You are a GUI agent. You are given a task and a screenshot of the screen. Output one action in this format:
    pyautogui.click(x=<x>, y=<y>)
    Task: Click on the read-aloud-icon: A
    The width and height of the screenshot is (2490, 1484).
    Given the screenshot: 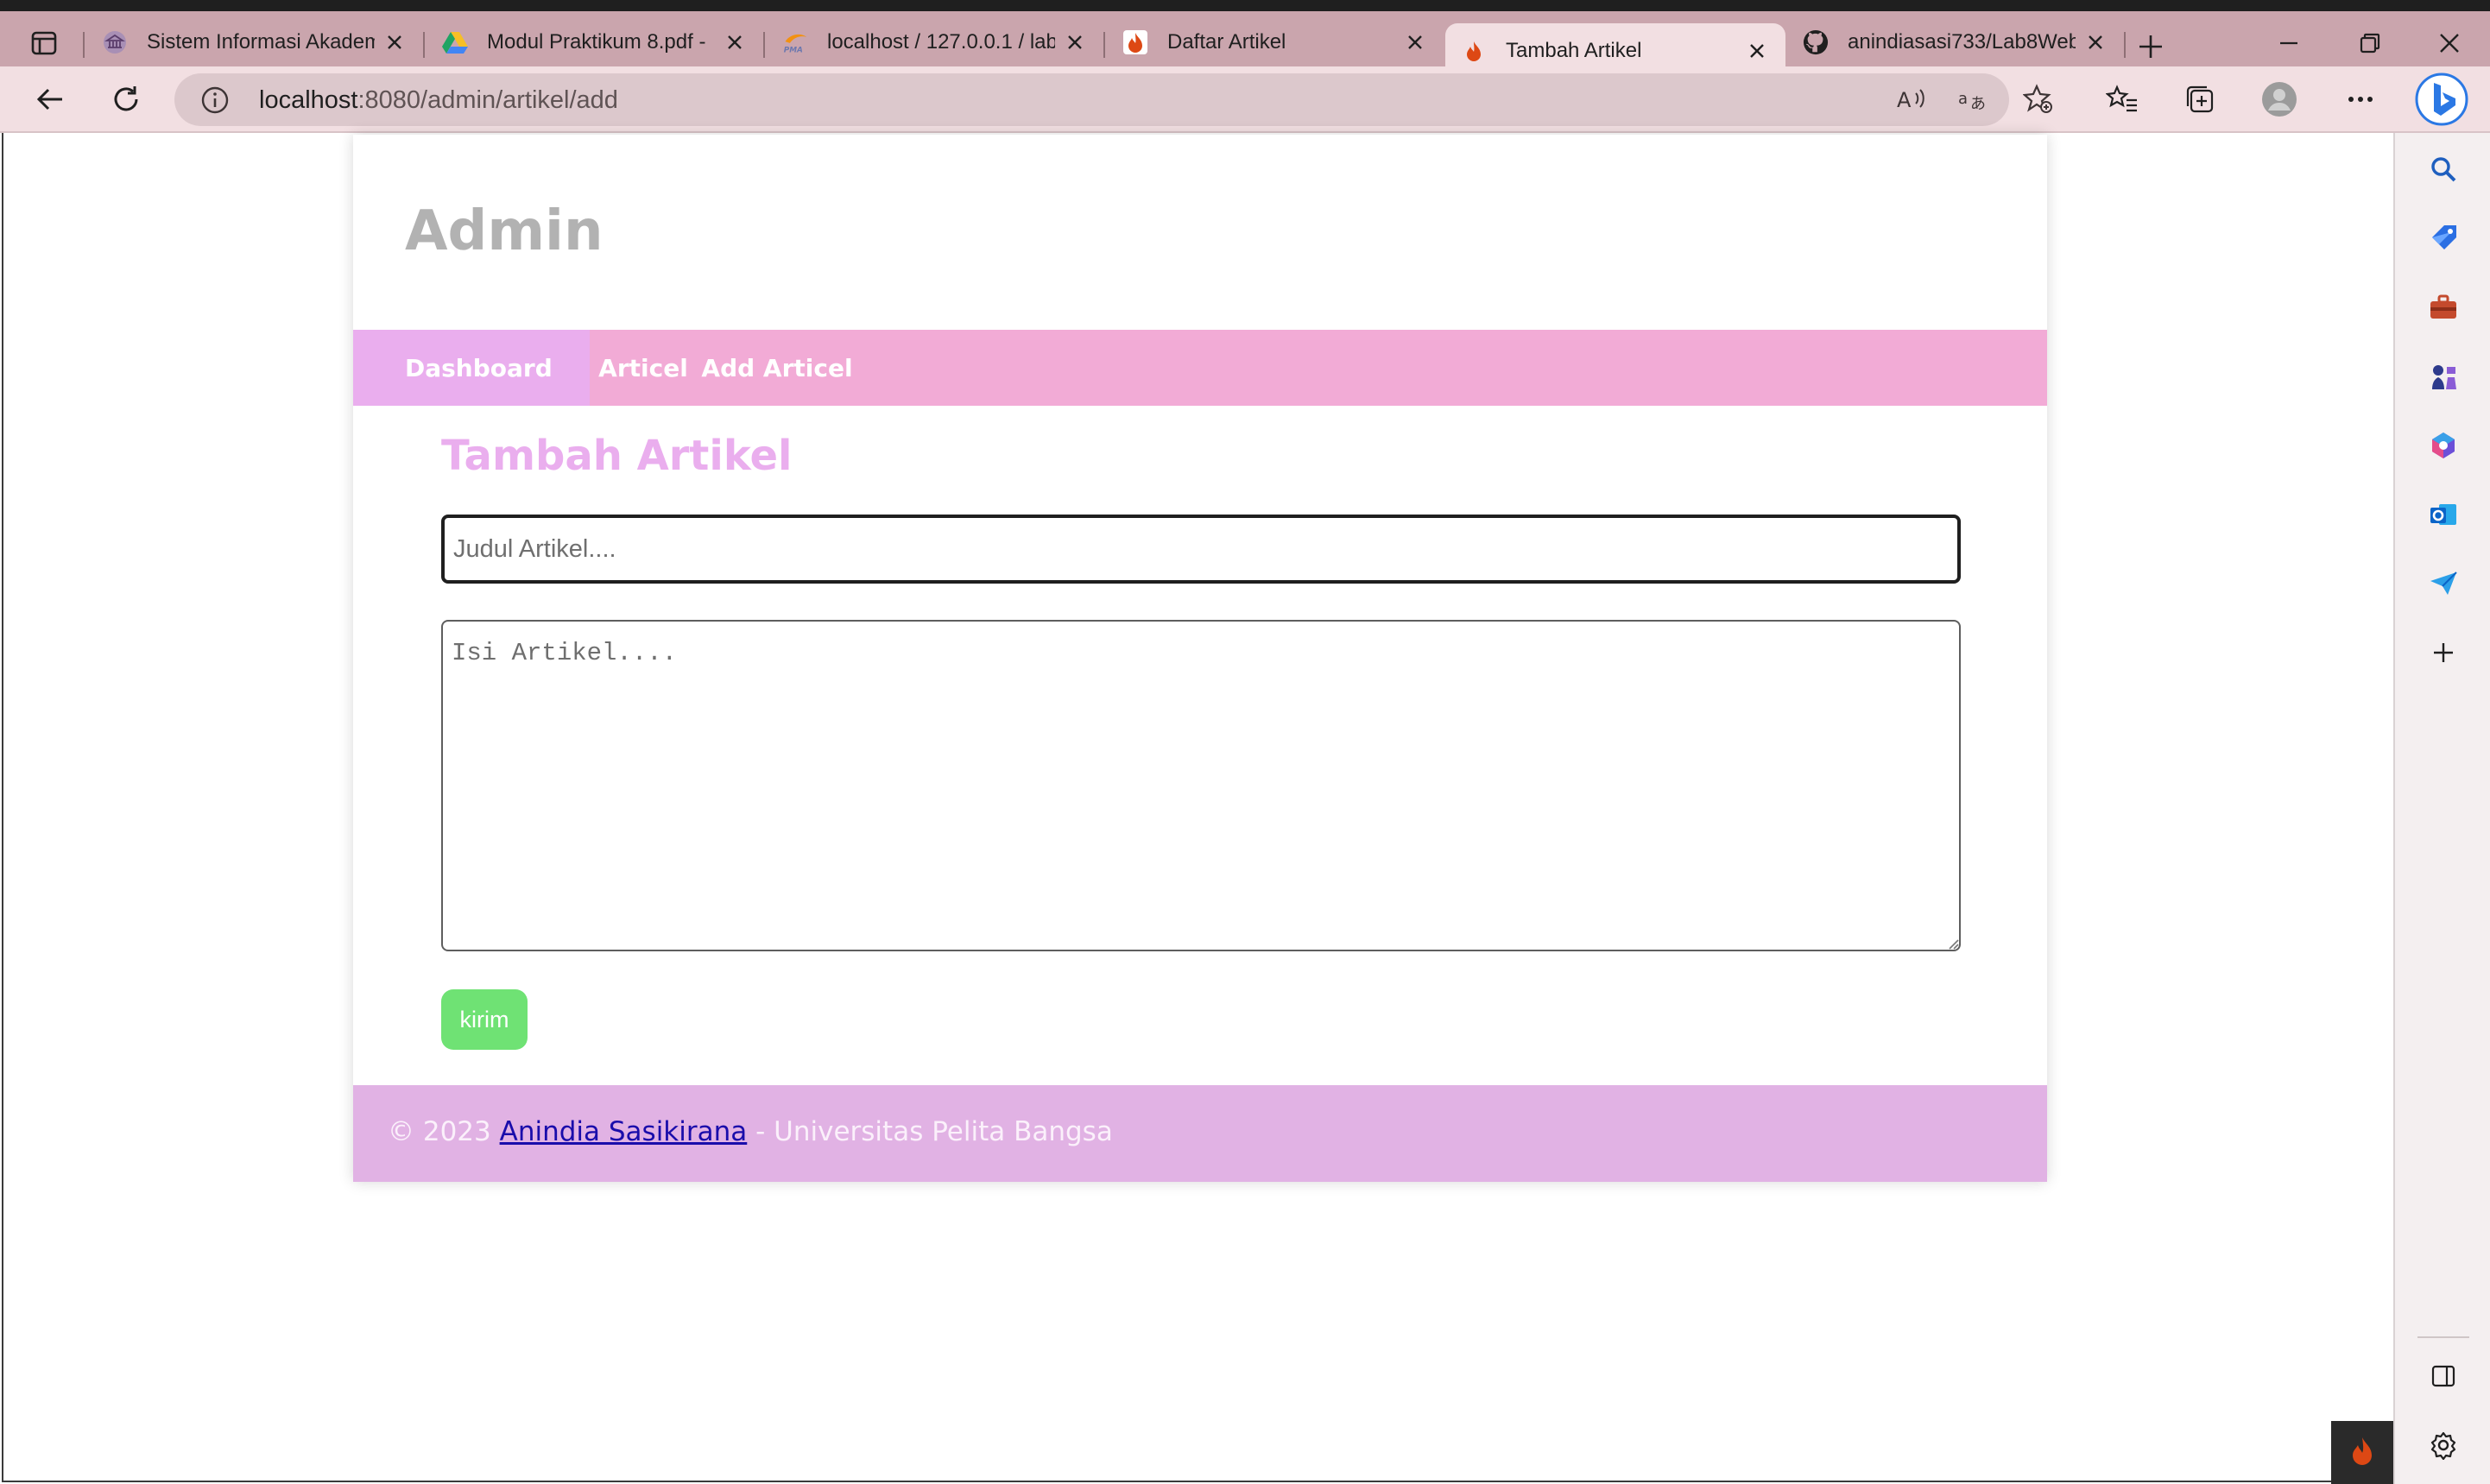 What is the action you would take?
    pyautogui.click(x=1912, y=100)
    